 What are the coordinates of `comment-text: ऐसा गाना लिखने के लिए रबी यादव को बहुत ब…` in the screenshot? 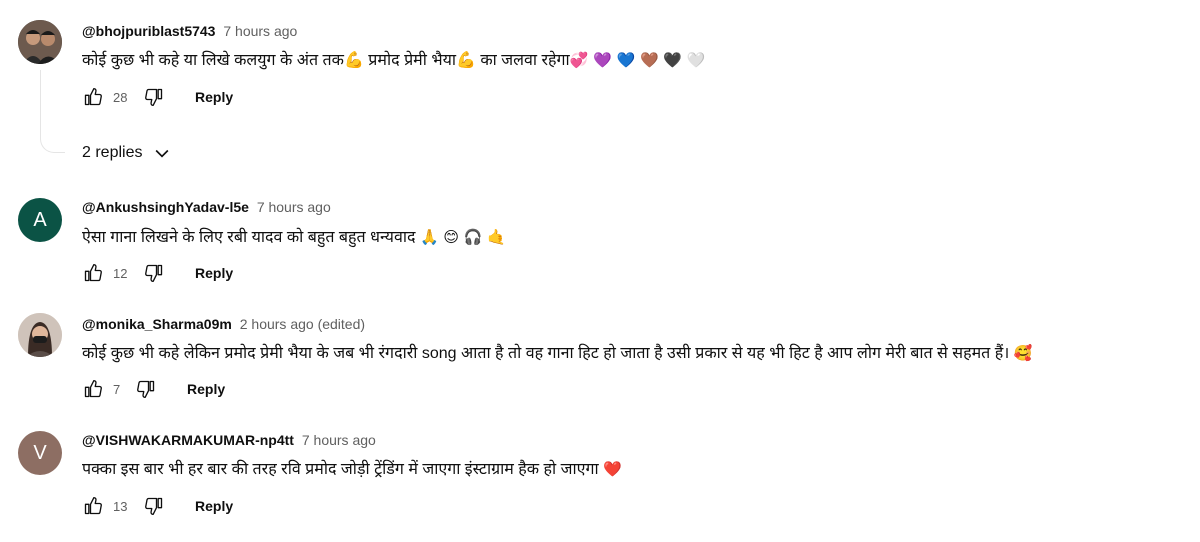 It's located at (294, 237).